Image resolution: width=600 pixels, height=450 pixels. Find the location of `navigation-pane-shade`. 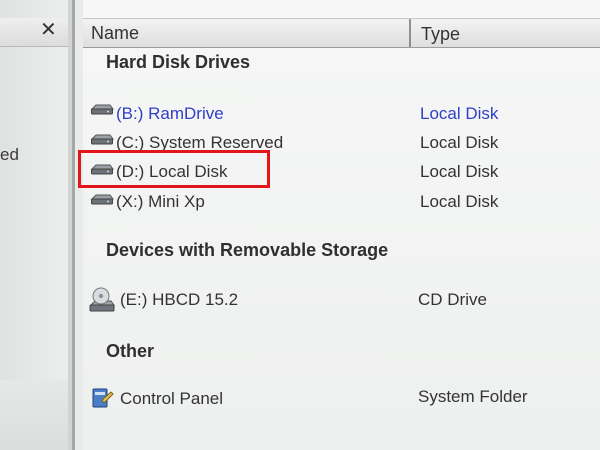

navigation-pane-shade is located at coordinates (34, 415).